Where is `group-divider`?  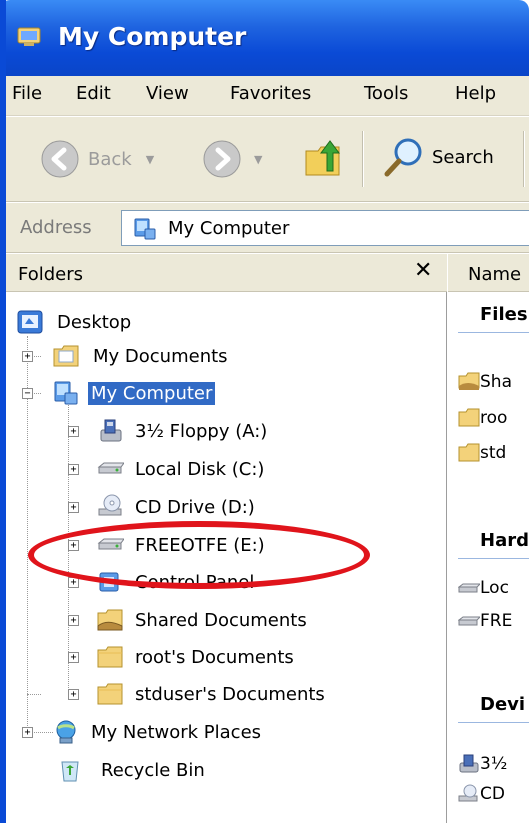
group-divider is located at coordinates (493, 332).